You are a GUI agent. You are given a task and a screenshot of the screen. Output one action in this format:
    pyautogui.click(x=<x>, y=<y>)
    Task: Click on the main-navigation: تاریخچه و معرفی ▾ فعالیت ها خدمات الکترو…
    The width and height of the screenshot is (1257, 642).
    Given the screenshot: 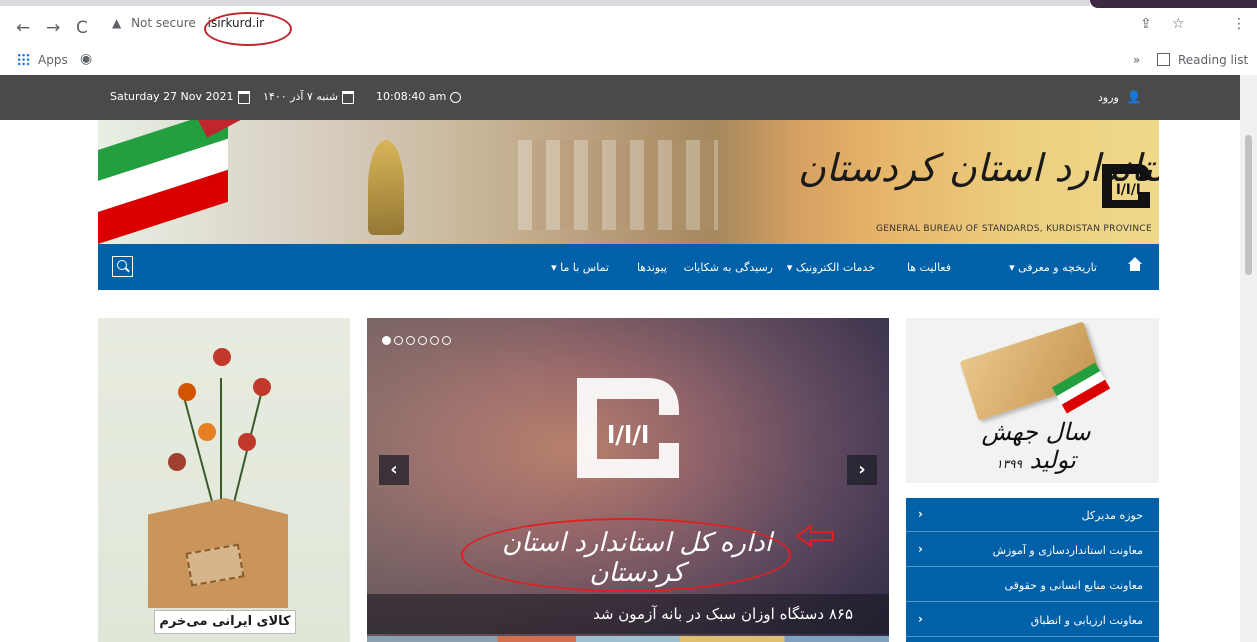 What is the action you would take?
    pyautogui.click(x=628, y=267)
    